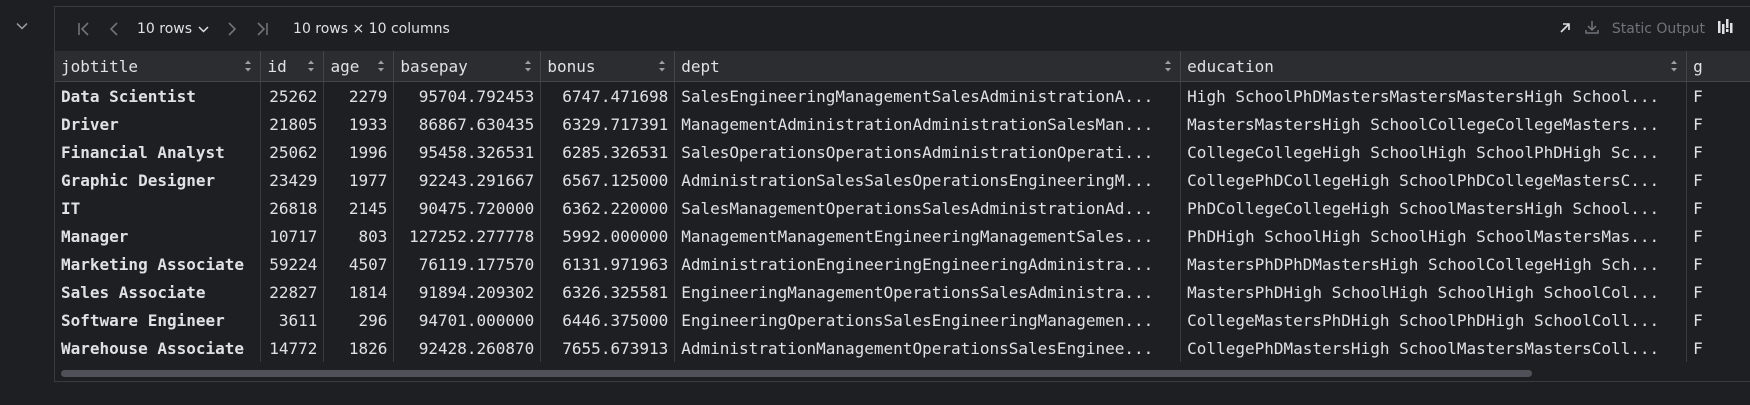 This screenshot has height=405, width=1750. What do you see at coordinates (173, 29) in the screenshot?
I see `rows-per-page-select: 10 rows` at bounding box center [173, 29].